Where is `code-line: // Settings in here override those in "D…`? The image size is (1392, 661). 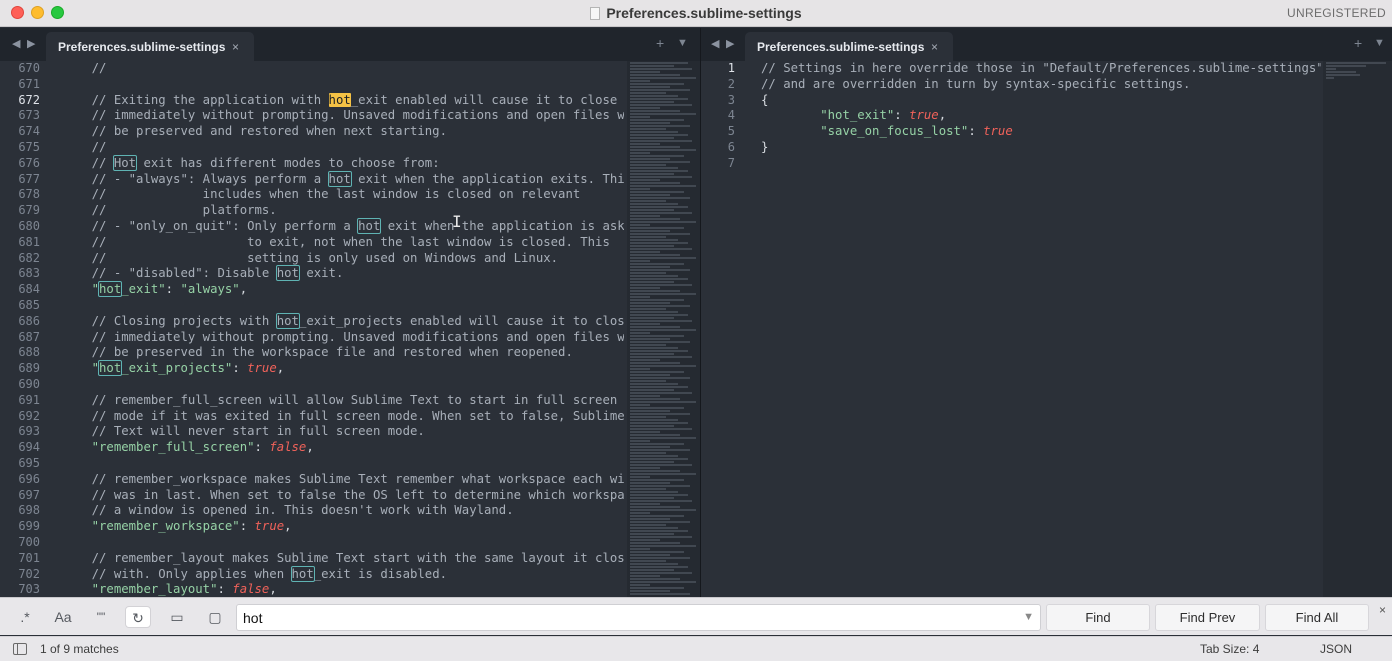
code-line: // Settings in here override those in "D… is located at coordinates (1041, 69).